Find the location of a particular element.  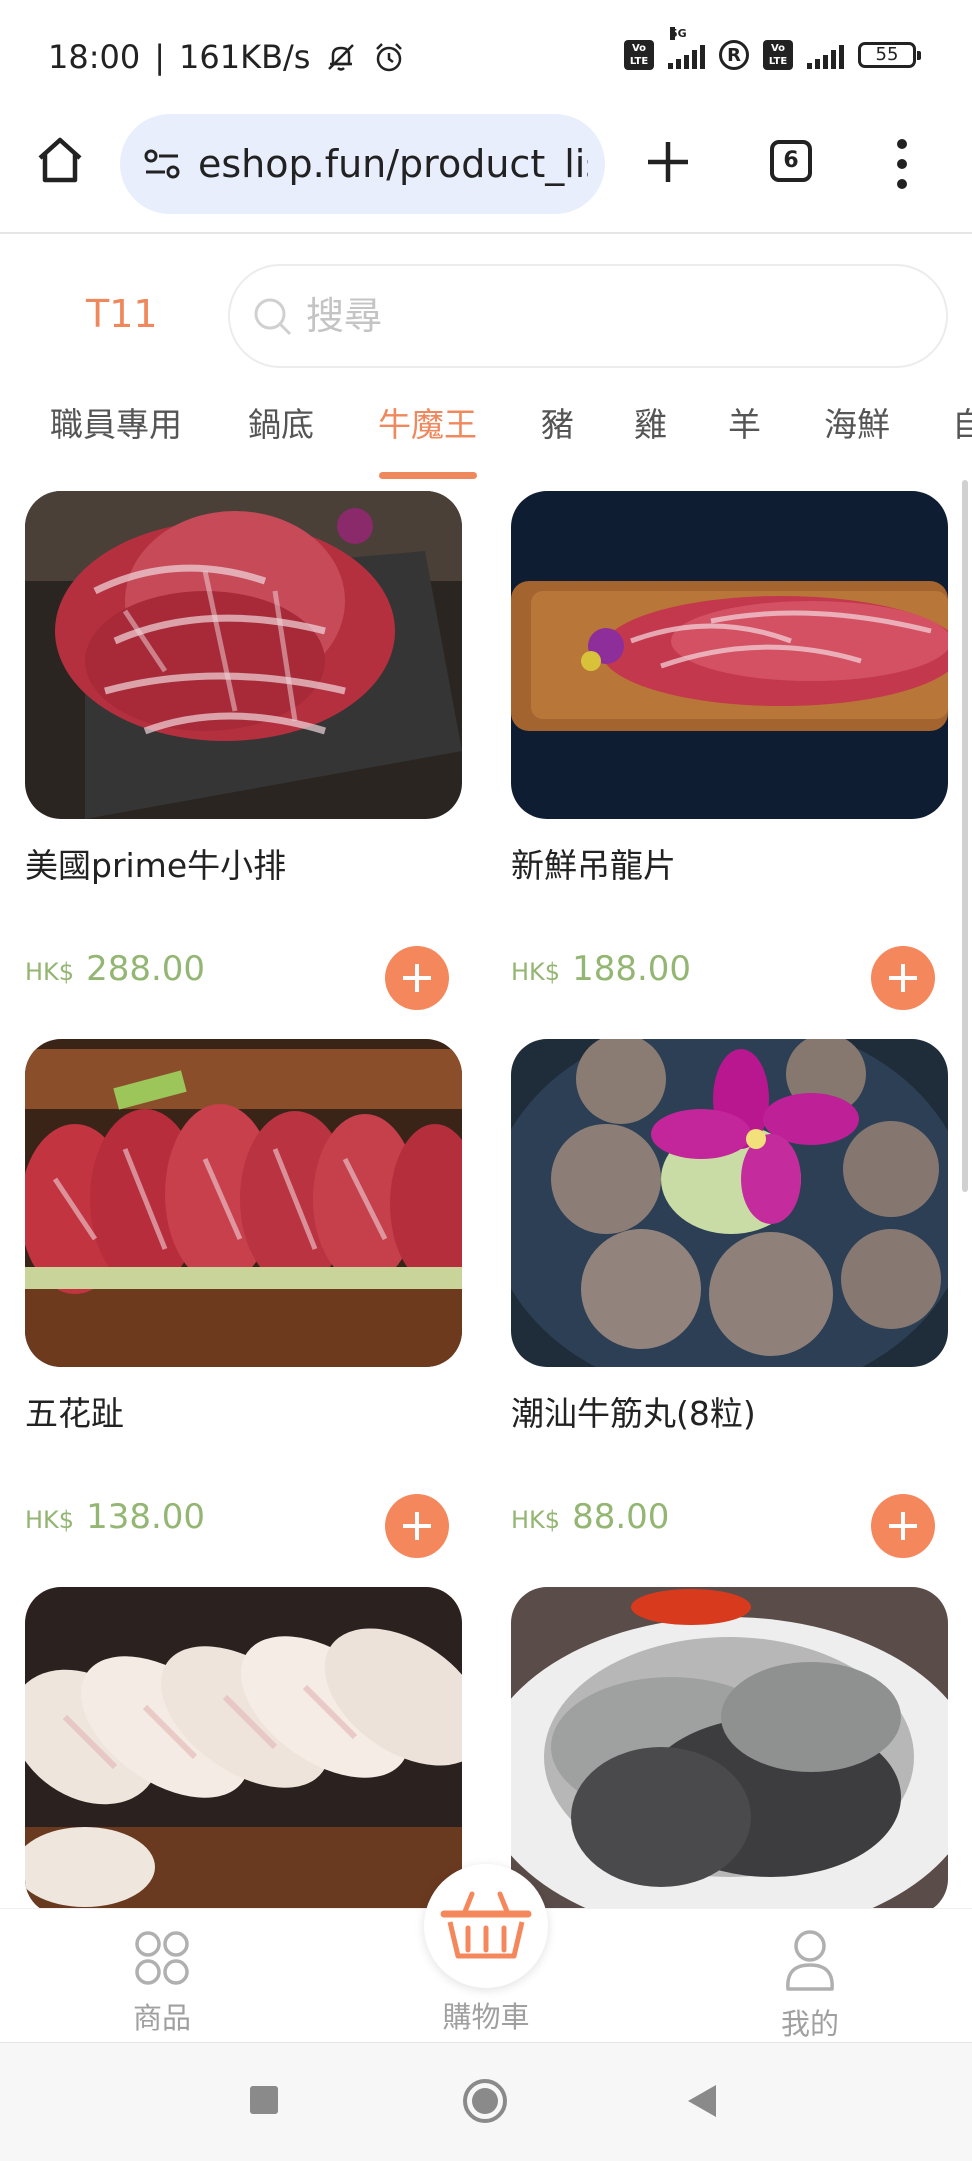

cart-button is located at coordinates (486, 1926).